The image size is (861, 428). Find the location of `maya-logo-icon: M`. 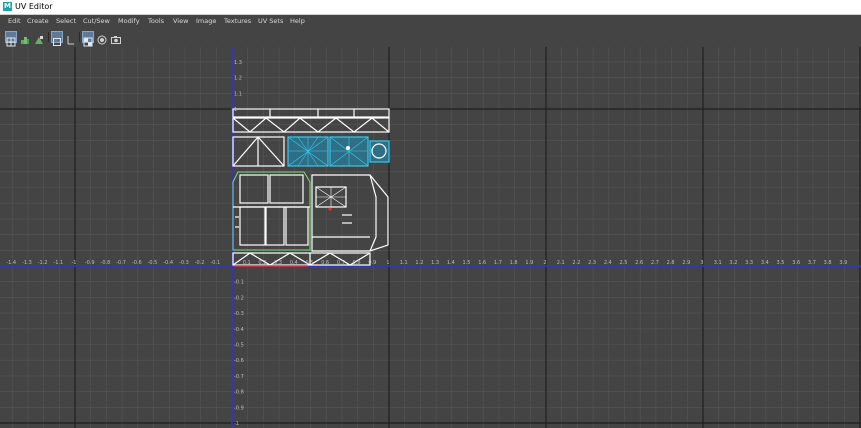

maya-logo-icon: M is located at coordinates (7, 6).